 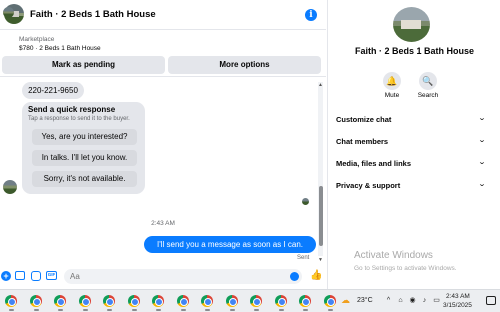 What do you see at coordinates (51, 275) in the screenshot?
I see `gif-icon: GIF` at bounding box center [51, 275].